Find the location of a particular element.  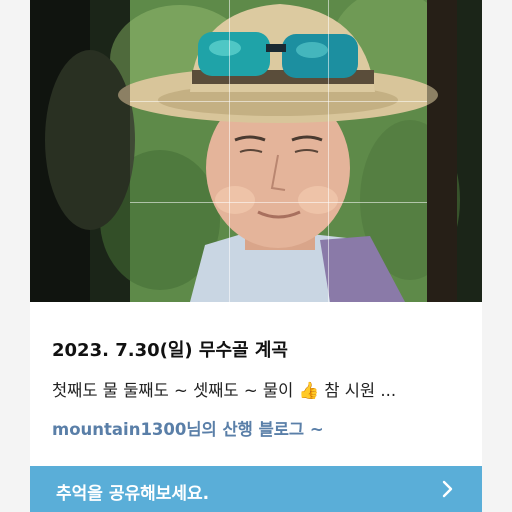

share-memory-button: 추억을 공유해보세요. is located at coordinates (256, 489).